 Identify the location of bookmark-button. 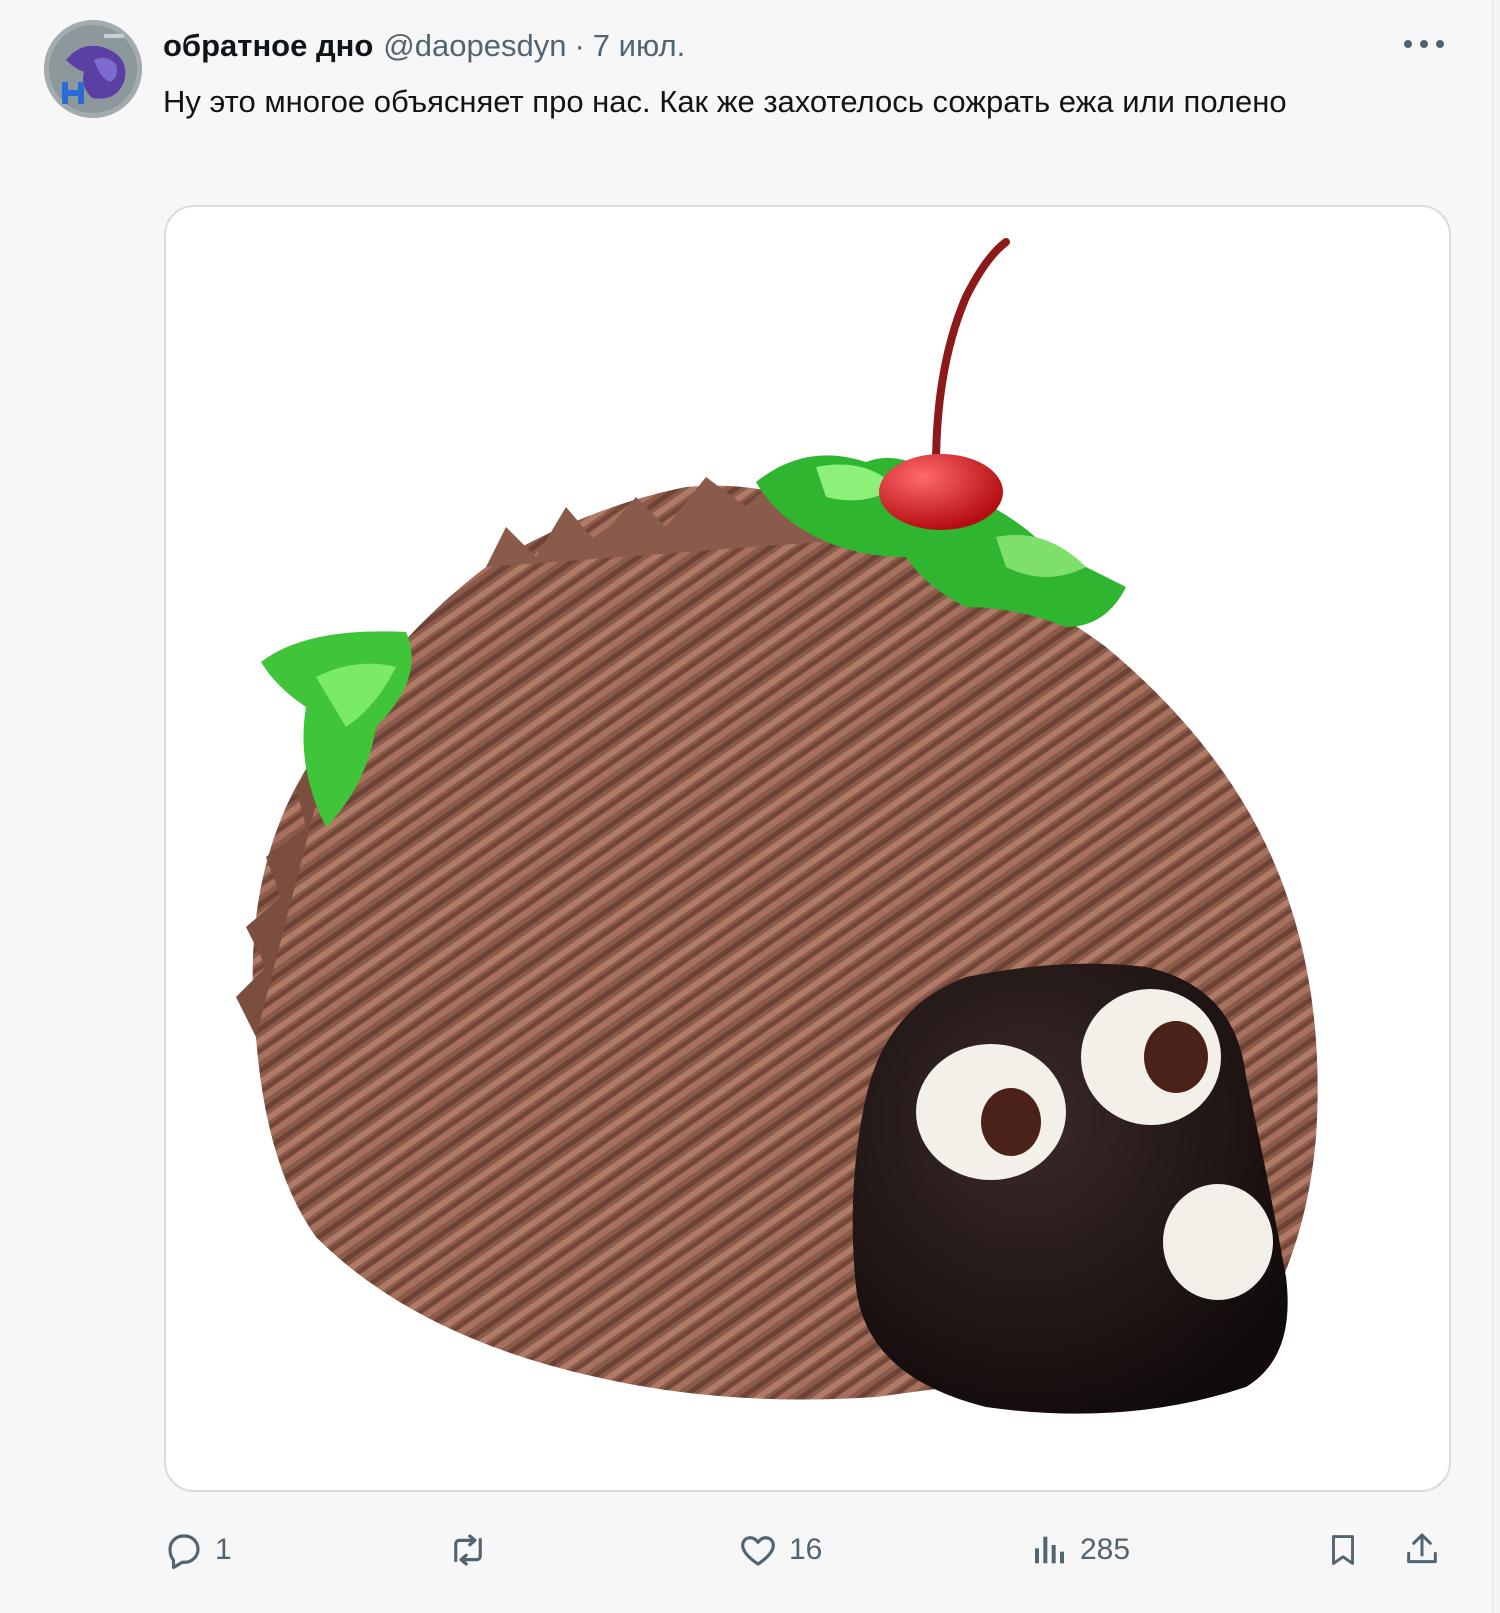
(1343, 1550).